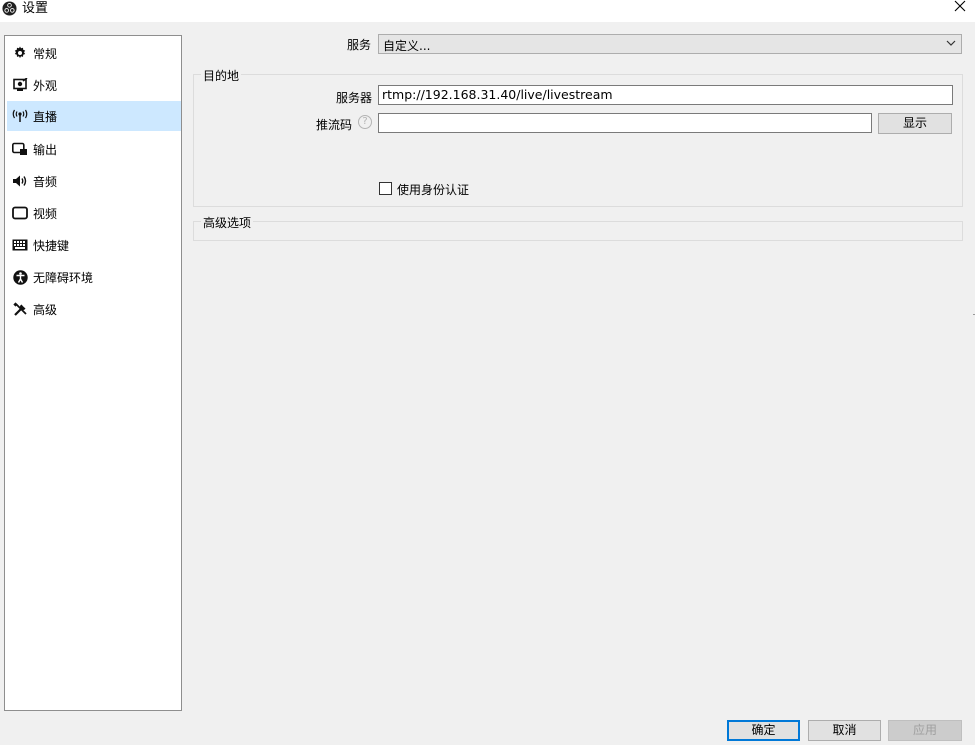 This screenshot has width=975, height=745. I want to click on window-title: 设置, so click(35, 8).